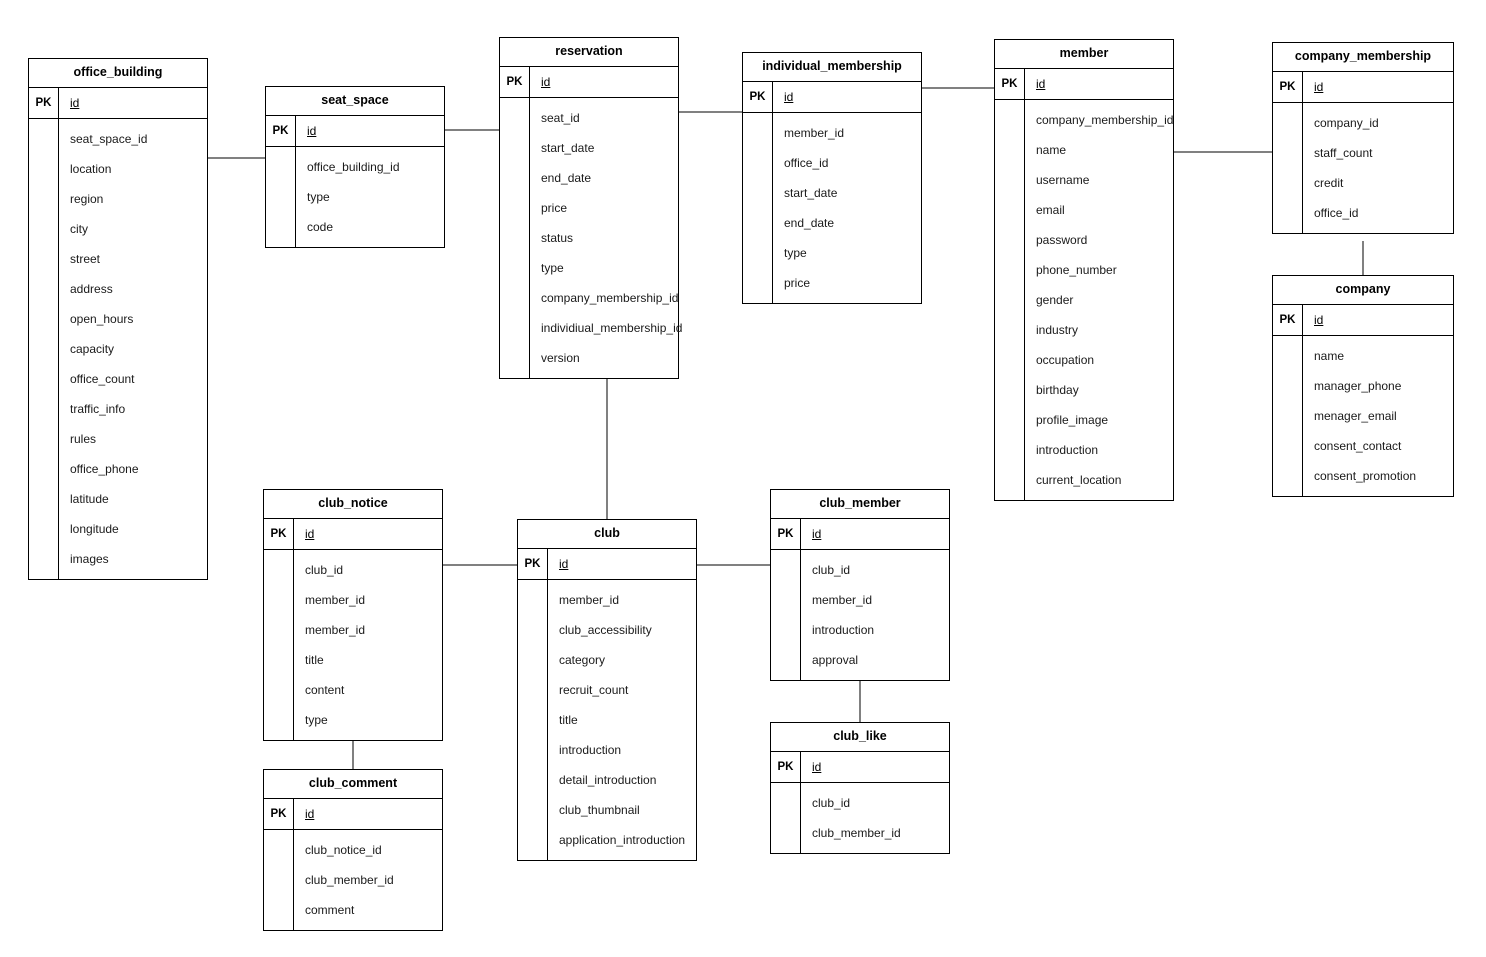 Image resolution: width=1486 pixels, height=957 pixels. I want to click on attribute-row: username, so click(1103, 180).